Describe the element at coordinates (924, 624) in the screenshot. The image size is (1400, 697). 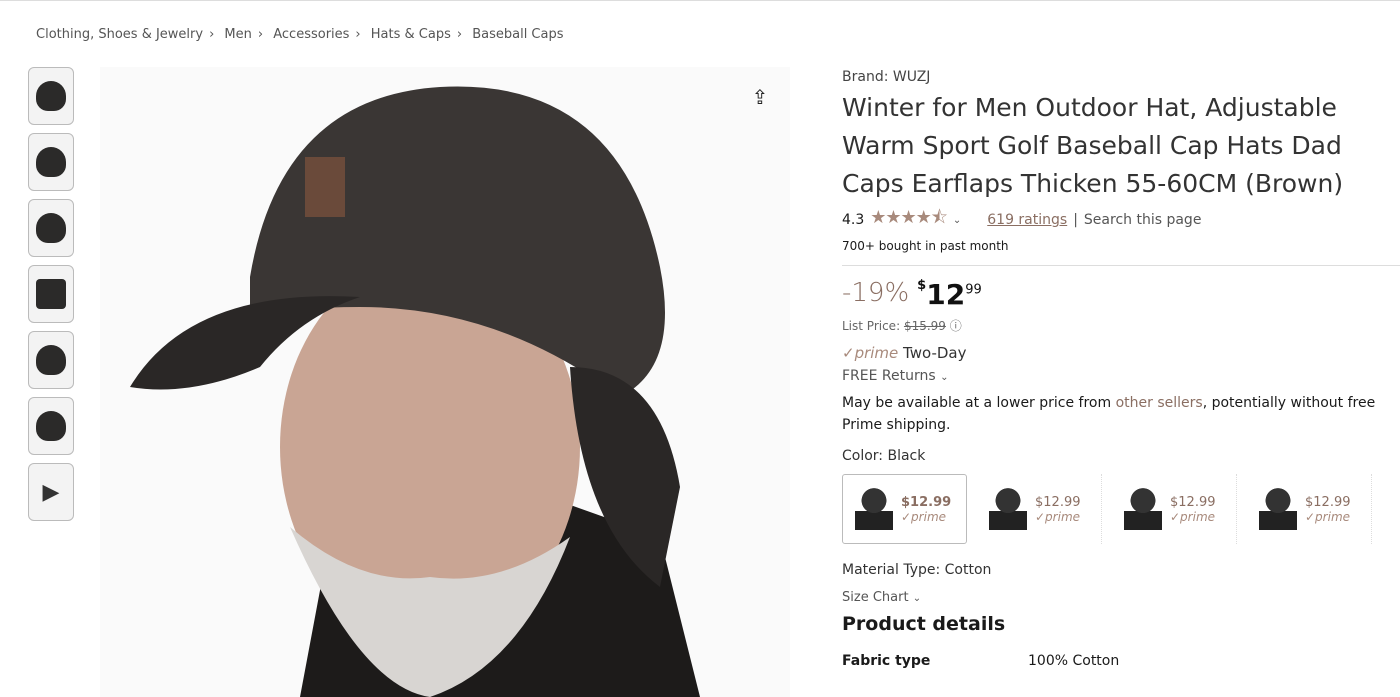
I see `product-details-heading: Product details` at that location.